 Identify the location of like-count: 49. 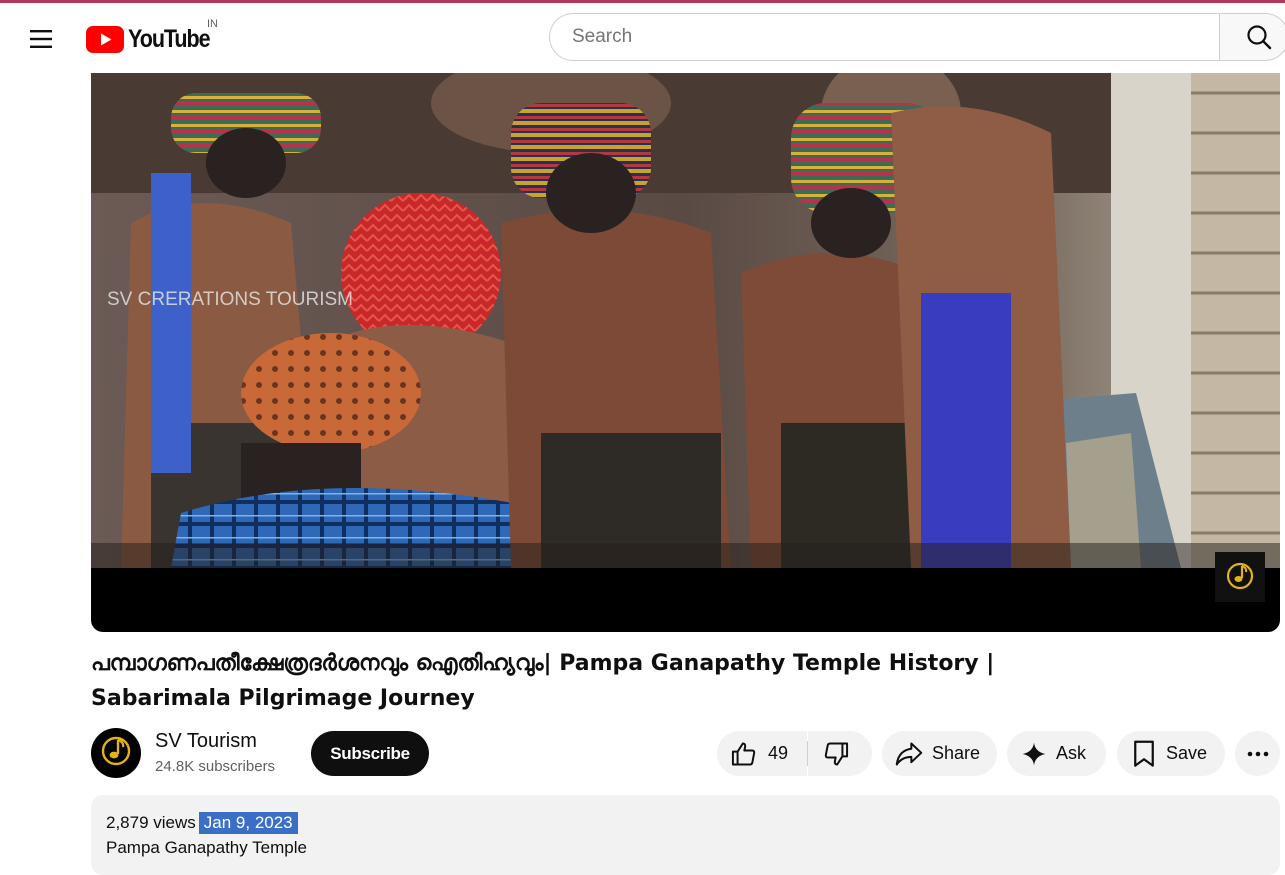
(778, 753).